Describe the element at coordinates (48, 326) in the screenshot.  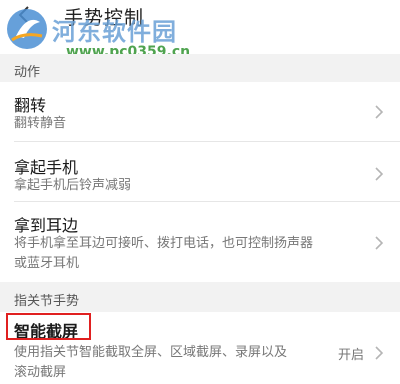
I see `highlight-box` at that location.